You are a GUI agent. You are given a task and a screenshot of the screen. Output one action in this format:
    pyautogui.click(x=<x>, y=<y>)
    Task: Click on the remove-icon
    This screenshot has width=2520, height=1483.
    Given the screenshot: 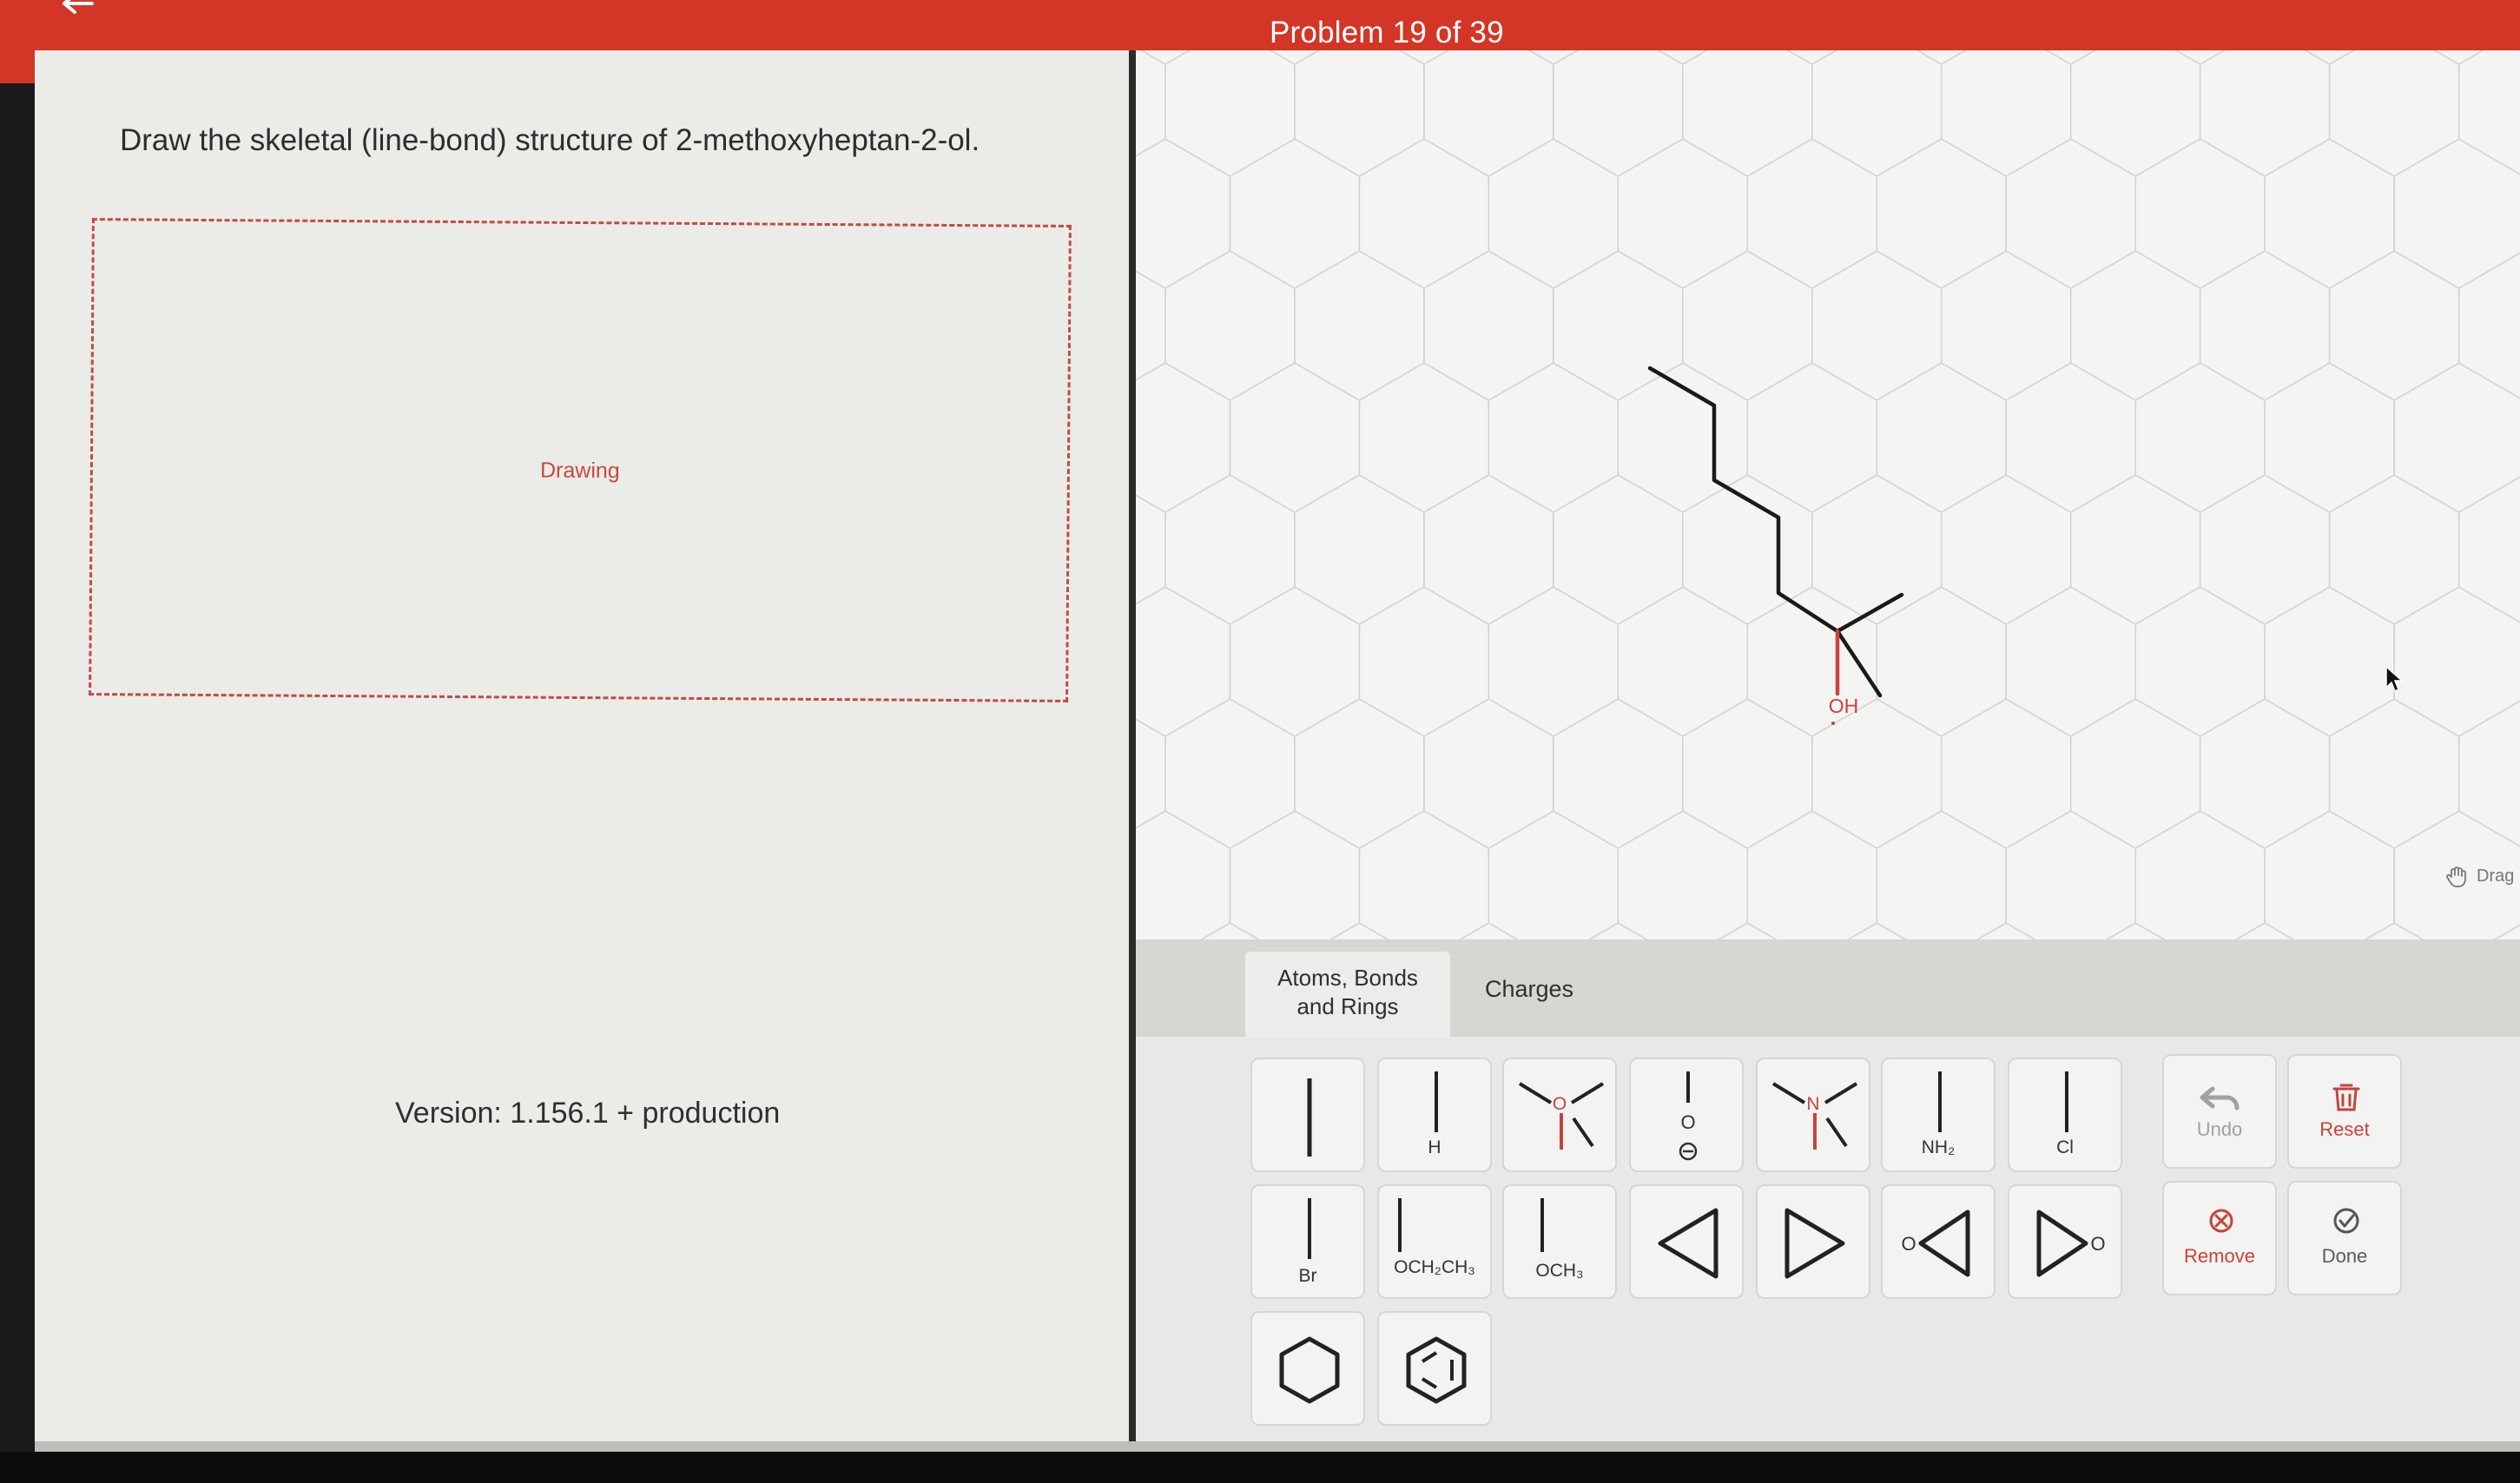 What is the action you would take?
    pyautogui.click(x=2221, y=1221)
    